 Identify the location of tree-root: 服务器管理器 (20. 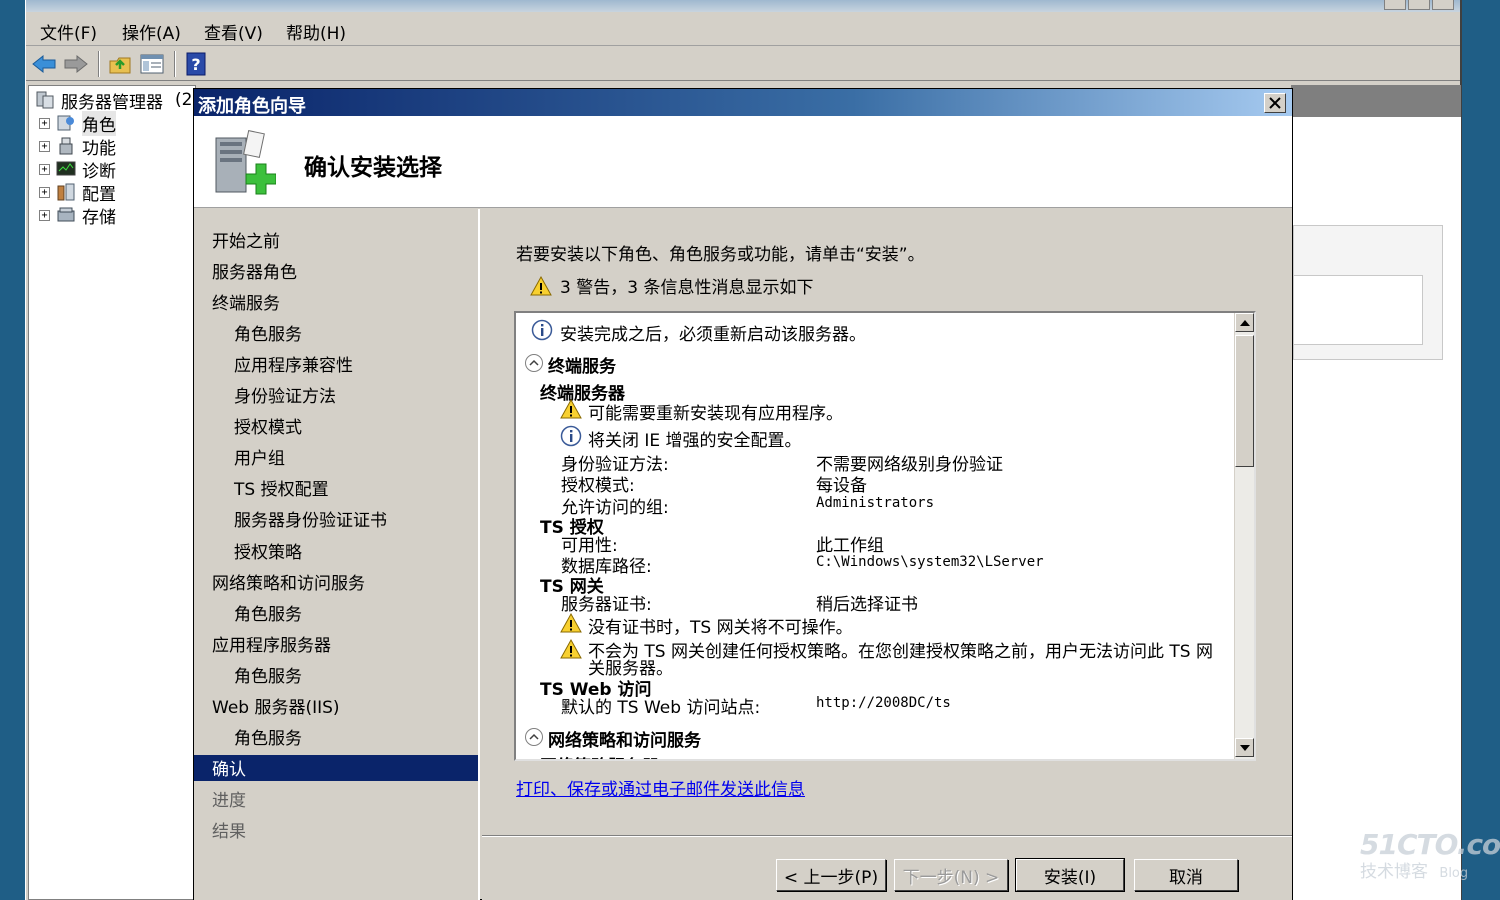
(119, 101).